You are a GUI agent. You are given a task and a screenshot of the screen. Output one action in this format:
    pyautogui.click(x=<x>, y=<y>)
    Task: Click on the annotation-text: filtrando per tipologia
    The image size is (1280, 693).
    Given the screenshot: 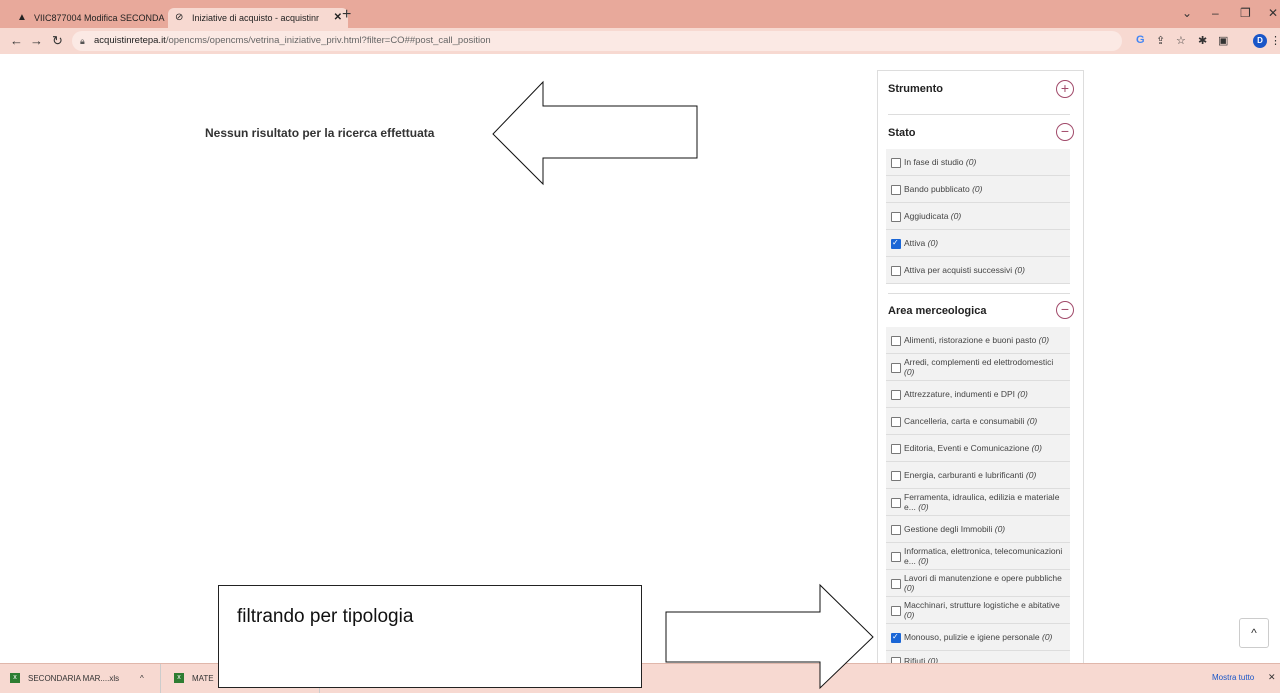 What is the action you would take?
    pyautogui.click(x=325, y=616)
    